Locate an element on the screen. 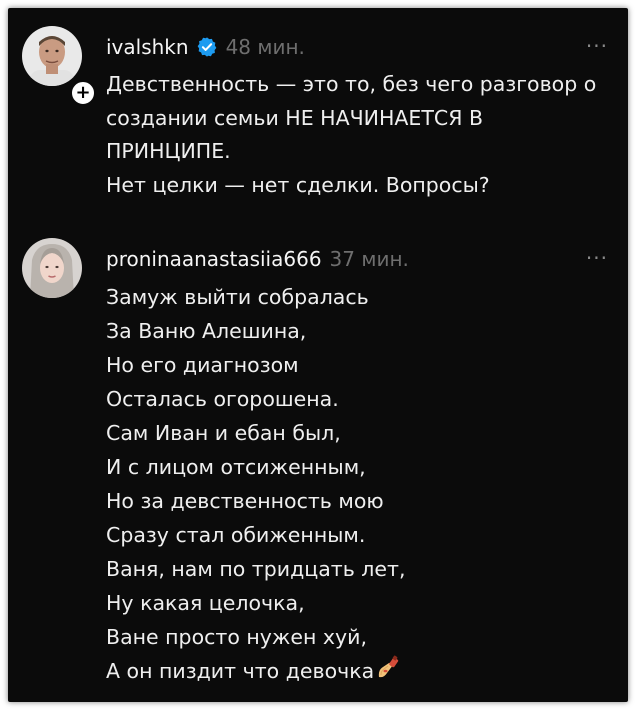 This screenshot has width=640, height=714. verified-badge-icon is located at coordinates (206, 47).